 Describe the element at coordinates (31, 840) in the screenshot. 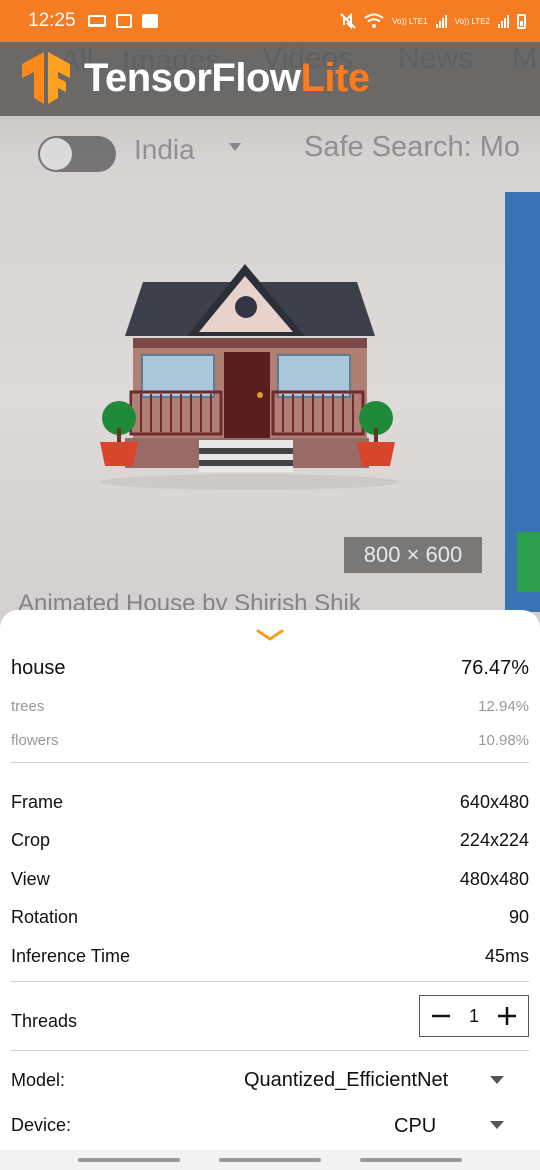

I see `info-label: Crop` at that location.